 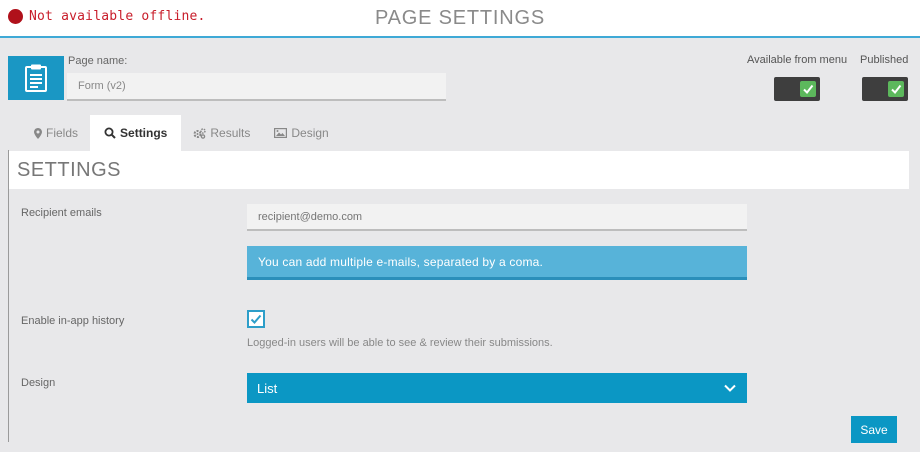 I want to click on recipient-emails-label: Recipient emails, so click(x=61, y=213).